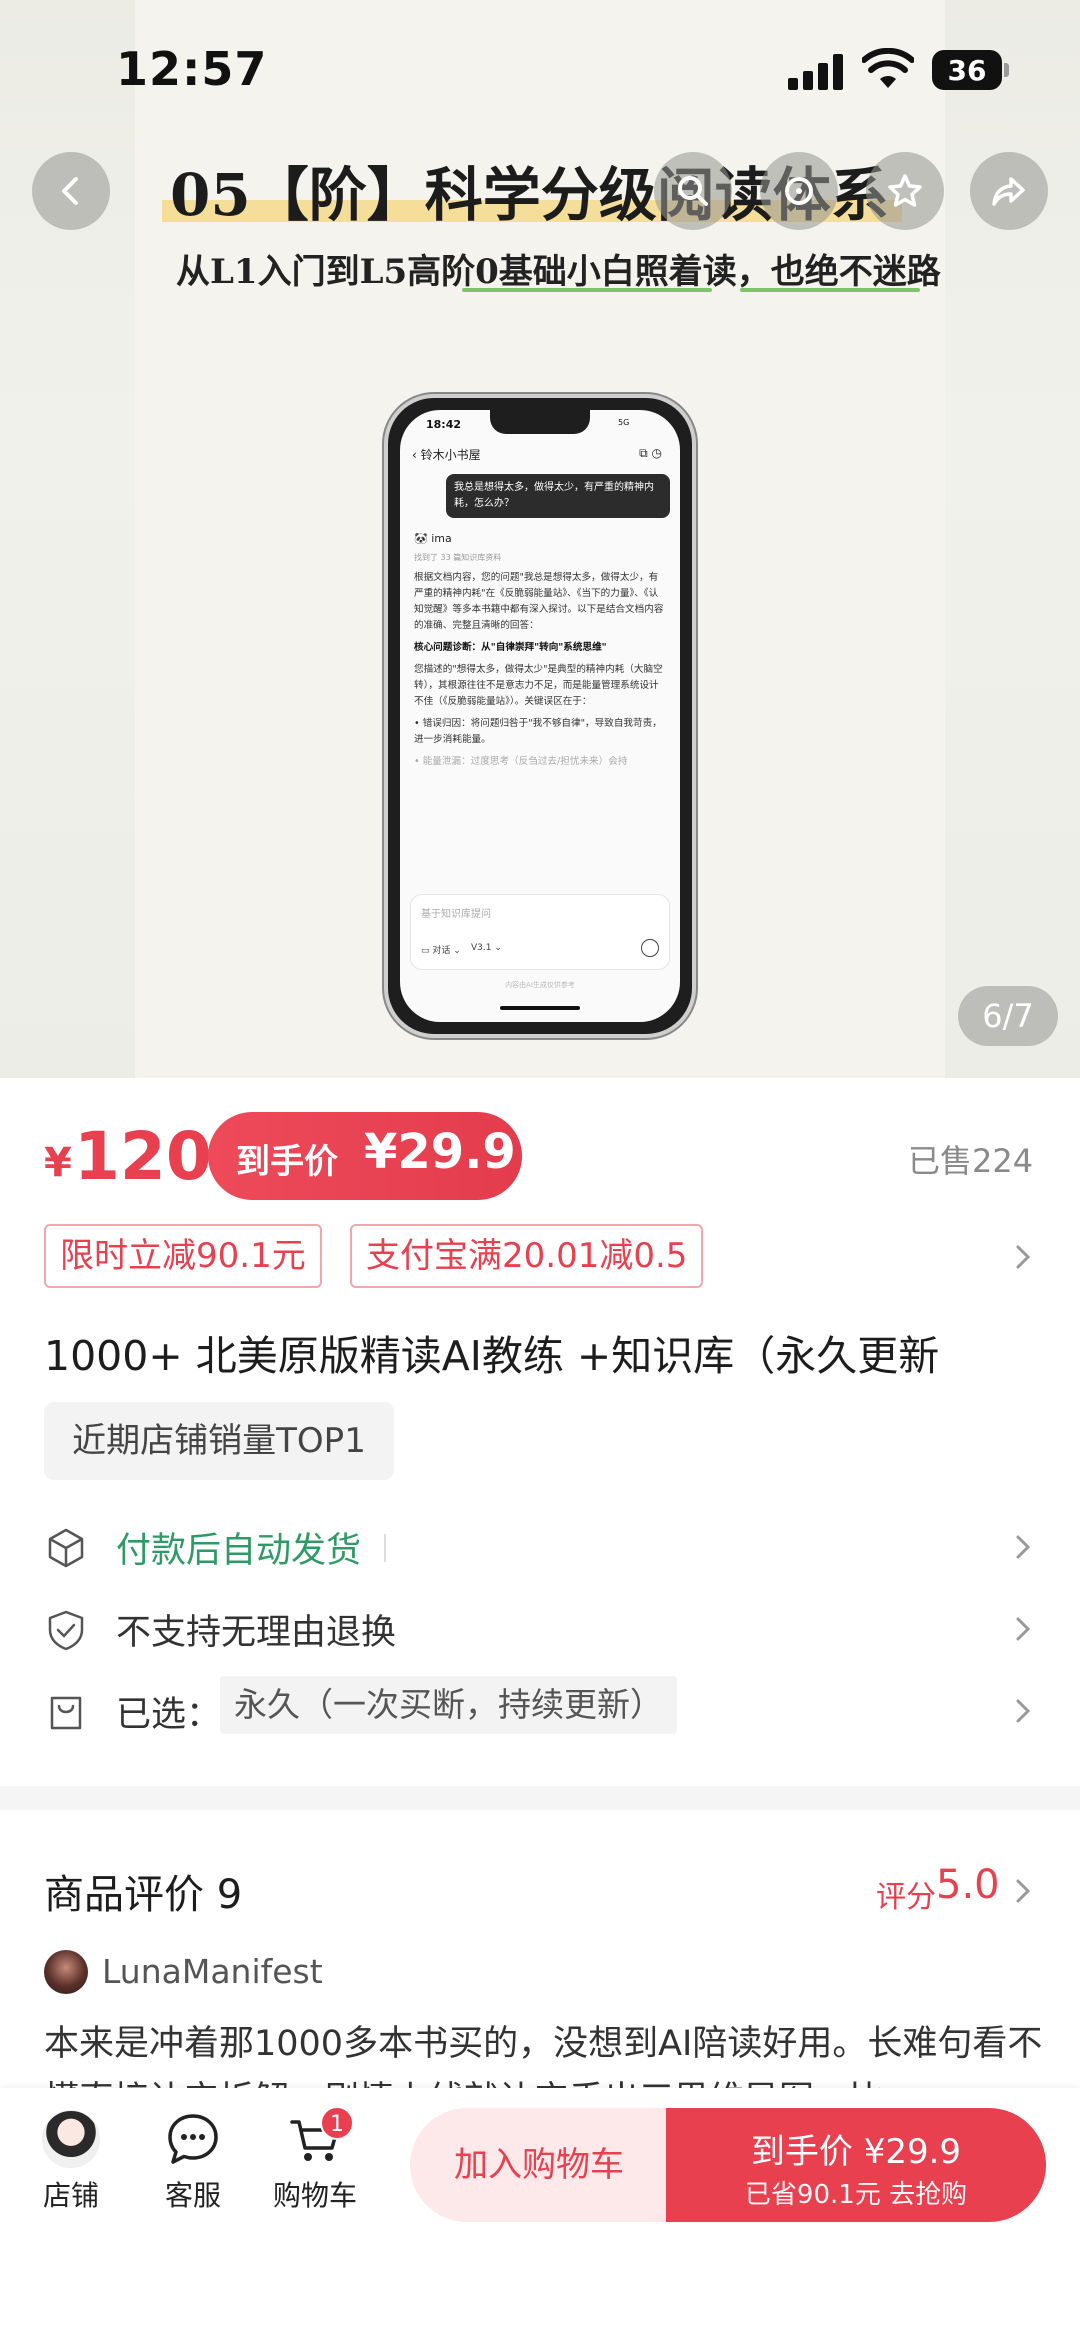 This screenshot has width=1080, height=2337. I want to click on wifi-icon, so click(888, 68).